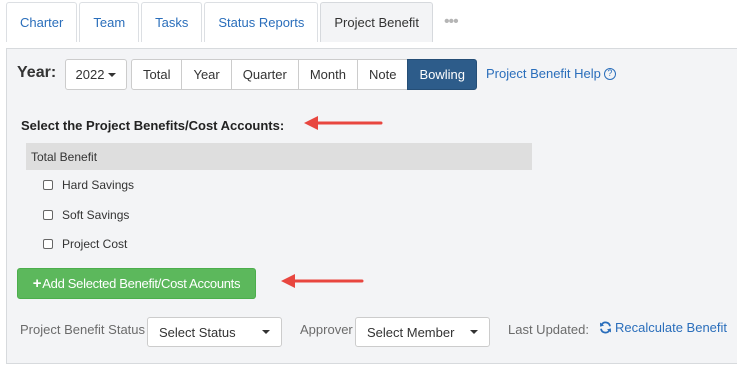  I want to click on account-label: Project Cost, so click(95, 244).